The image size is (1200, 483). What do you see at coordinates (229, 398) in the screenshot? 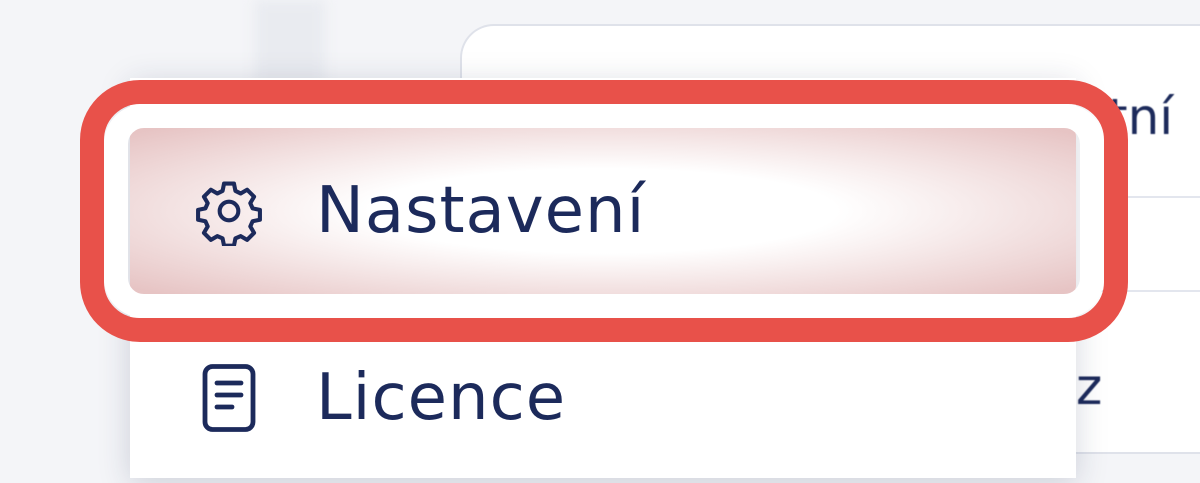
I see `document-icon` at bounding box center [229, 398].